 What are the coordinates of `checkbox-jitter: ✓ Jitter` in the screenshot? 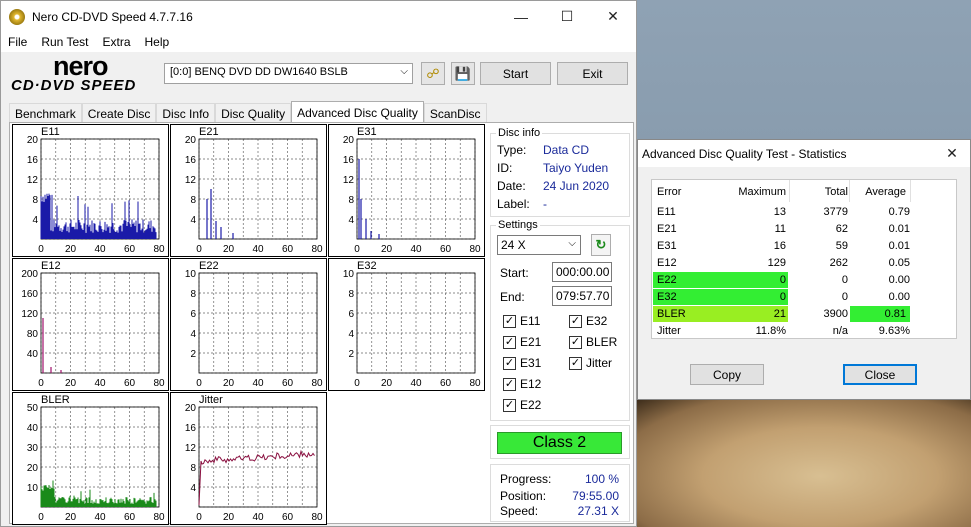 It's located at (590, 363).